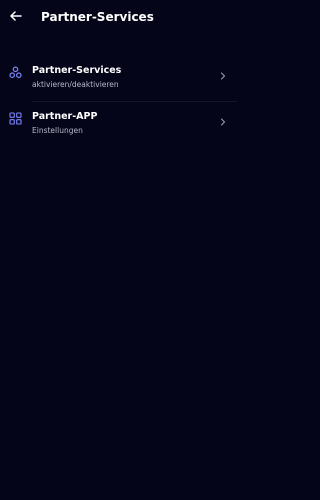 The height and width of the screenshot is (500, 320). Describe the element at coordinates (118, 125) in the screenshot. I see `list-item-partner-app: Partner-APP Einstellungen` at that location.